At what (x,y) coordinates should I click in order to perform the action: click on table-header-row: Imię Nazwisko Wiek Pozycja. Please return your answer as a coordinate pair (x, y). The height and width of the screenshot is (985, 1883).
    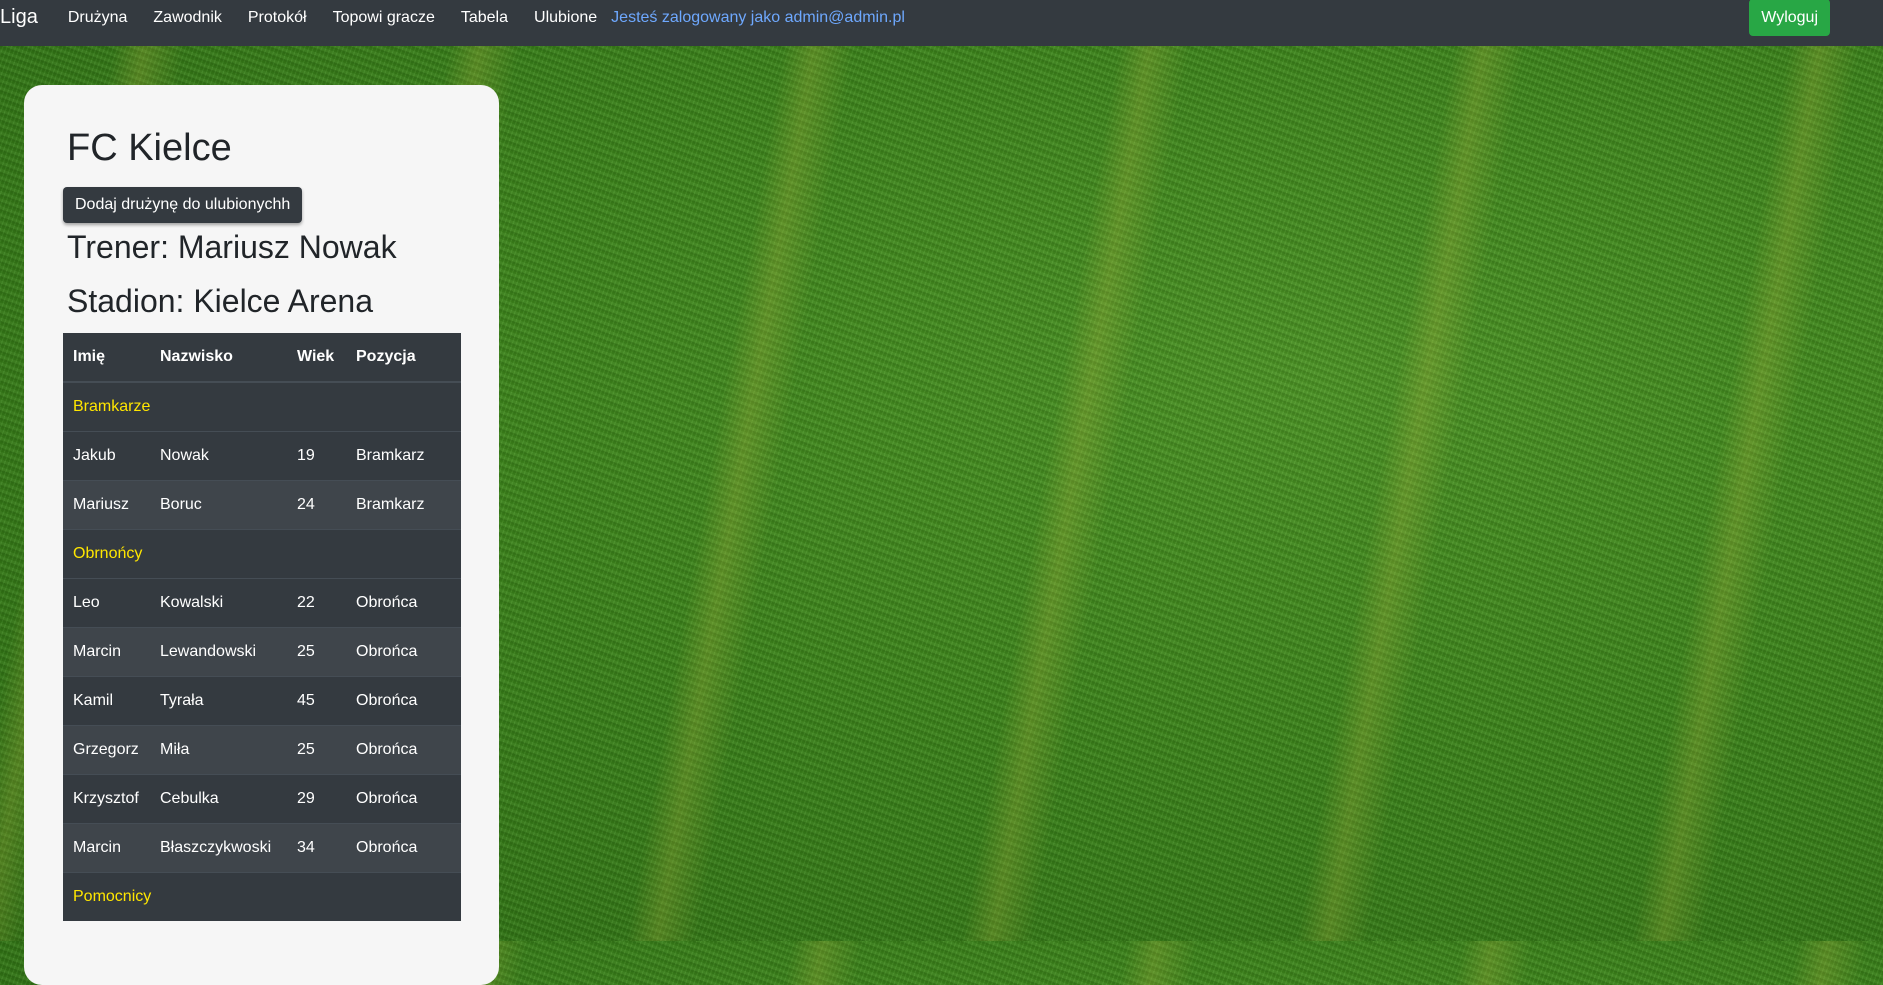
    Looking at the image, I should click on (262, 358).